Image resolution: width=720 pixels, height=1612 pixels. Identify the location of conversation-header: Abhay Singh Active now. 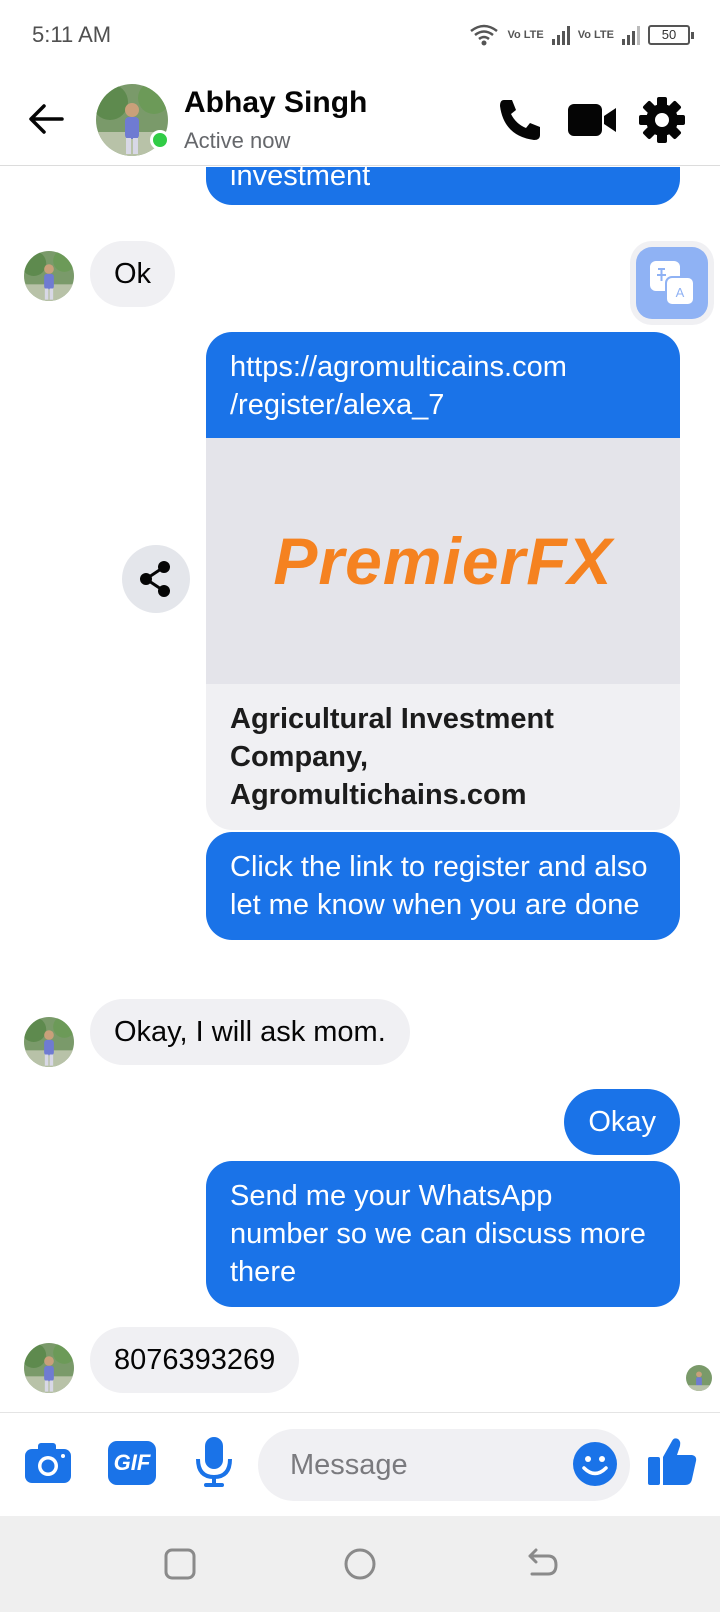
(360, 119).